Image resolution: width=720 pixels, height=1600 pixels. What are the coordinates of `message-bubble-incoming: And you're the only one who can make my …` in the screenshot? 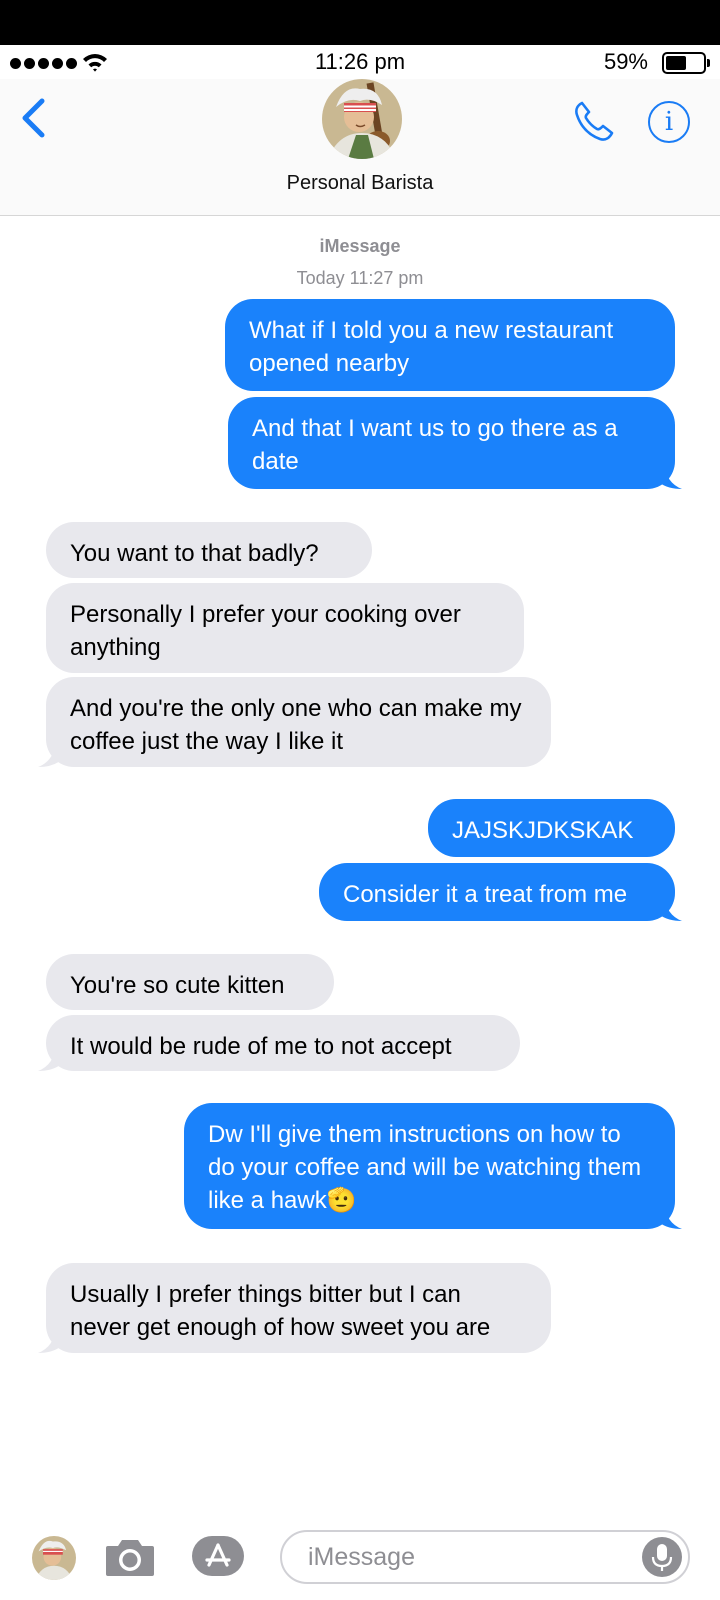 It's located at (298, 722).